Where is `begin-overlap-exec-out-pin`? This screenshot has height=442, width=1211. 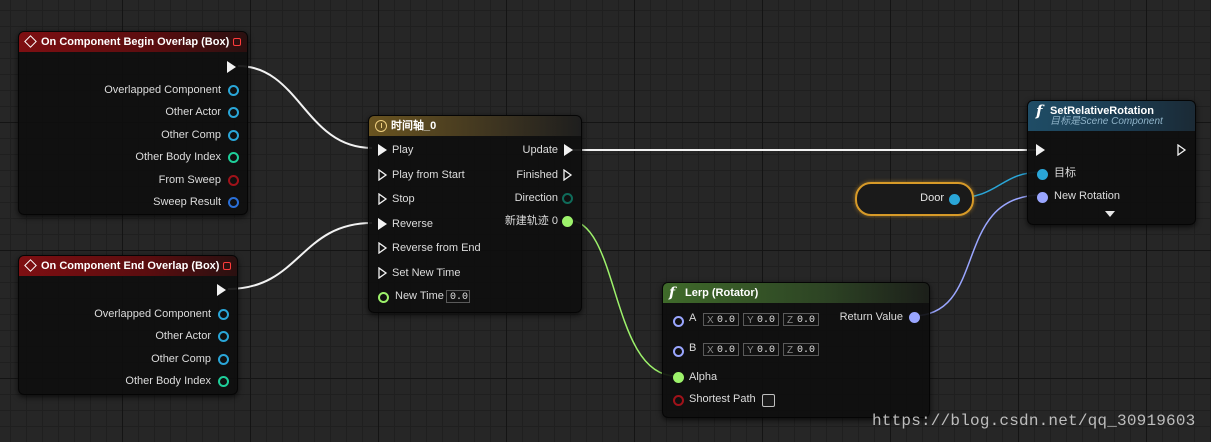
begin-overlap-exec-out-pin is located at coordinates (231, 67).